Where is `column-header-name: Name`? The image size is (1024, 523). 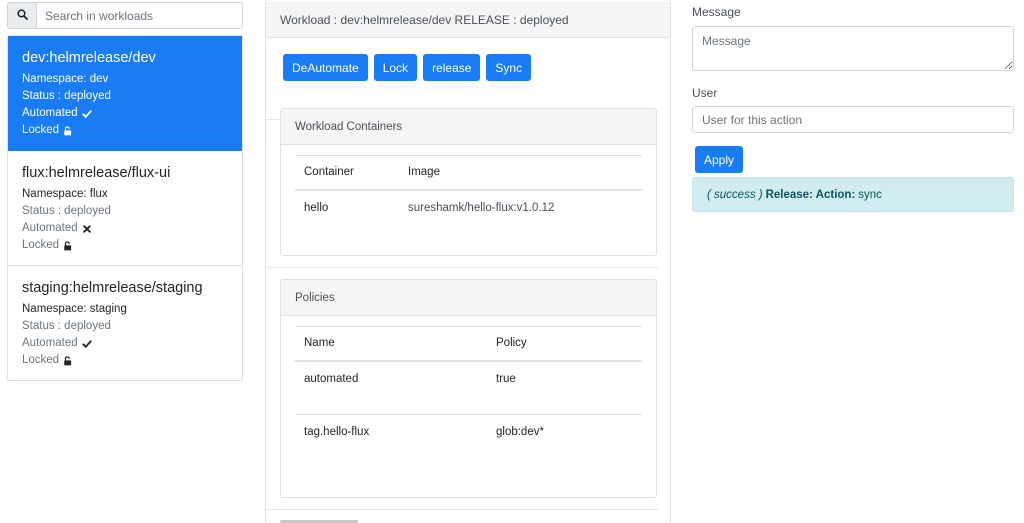 column-header-name: Name is located at coordinates (391, 344).